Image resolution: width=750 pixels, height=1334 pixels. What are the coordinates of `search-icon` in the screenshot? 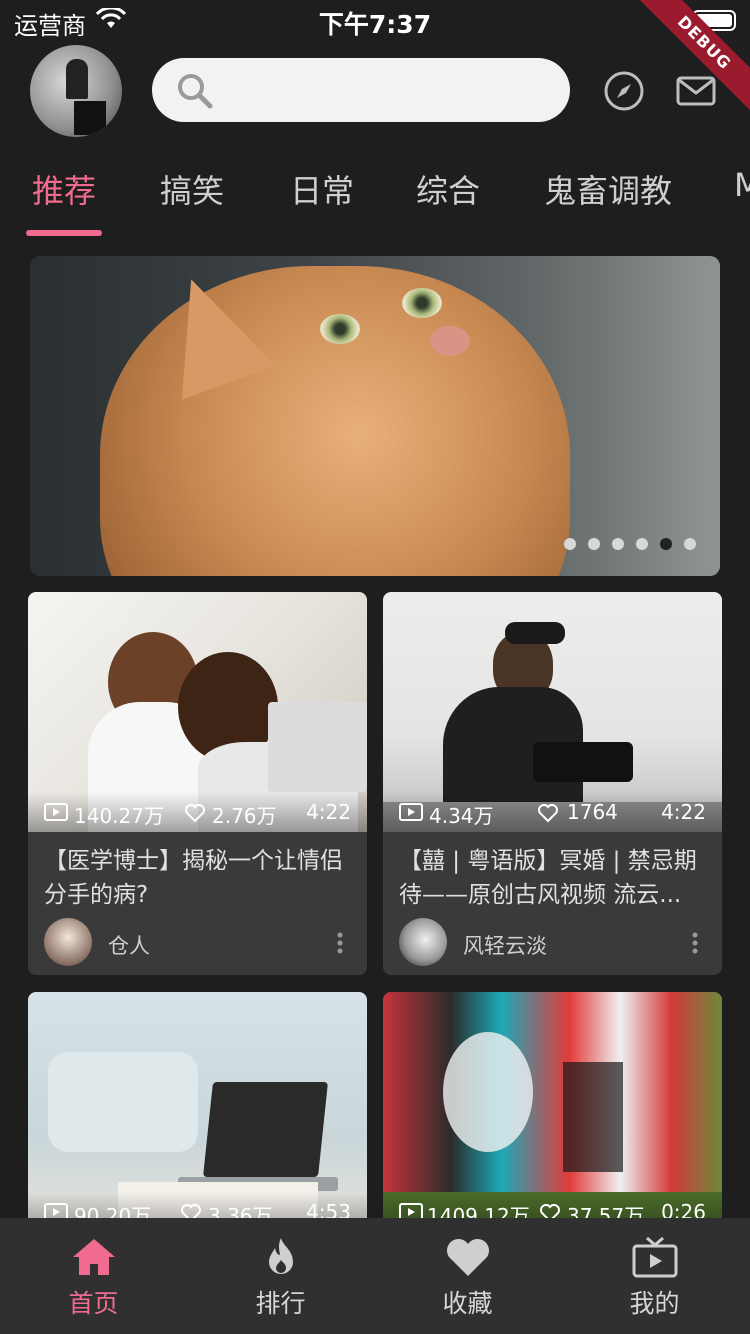 It's located at (195, 91).